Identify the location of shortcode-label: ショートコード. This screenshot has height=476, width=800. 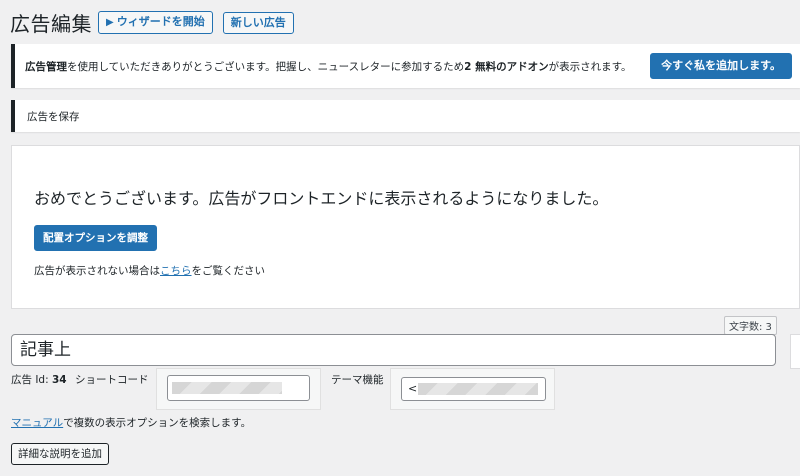
(112, 380).